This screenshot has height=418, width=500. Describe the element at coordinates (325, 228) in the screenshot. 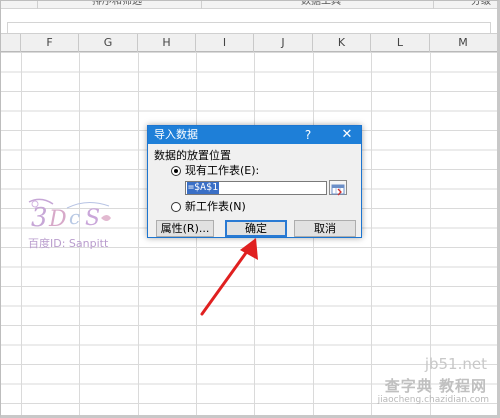

I see `cancel-button: 取消` at that location.